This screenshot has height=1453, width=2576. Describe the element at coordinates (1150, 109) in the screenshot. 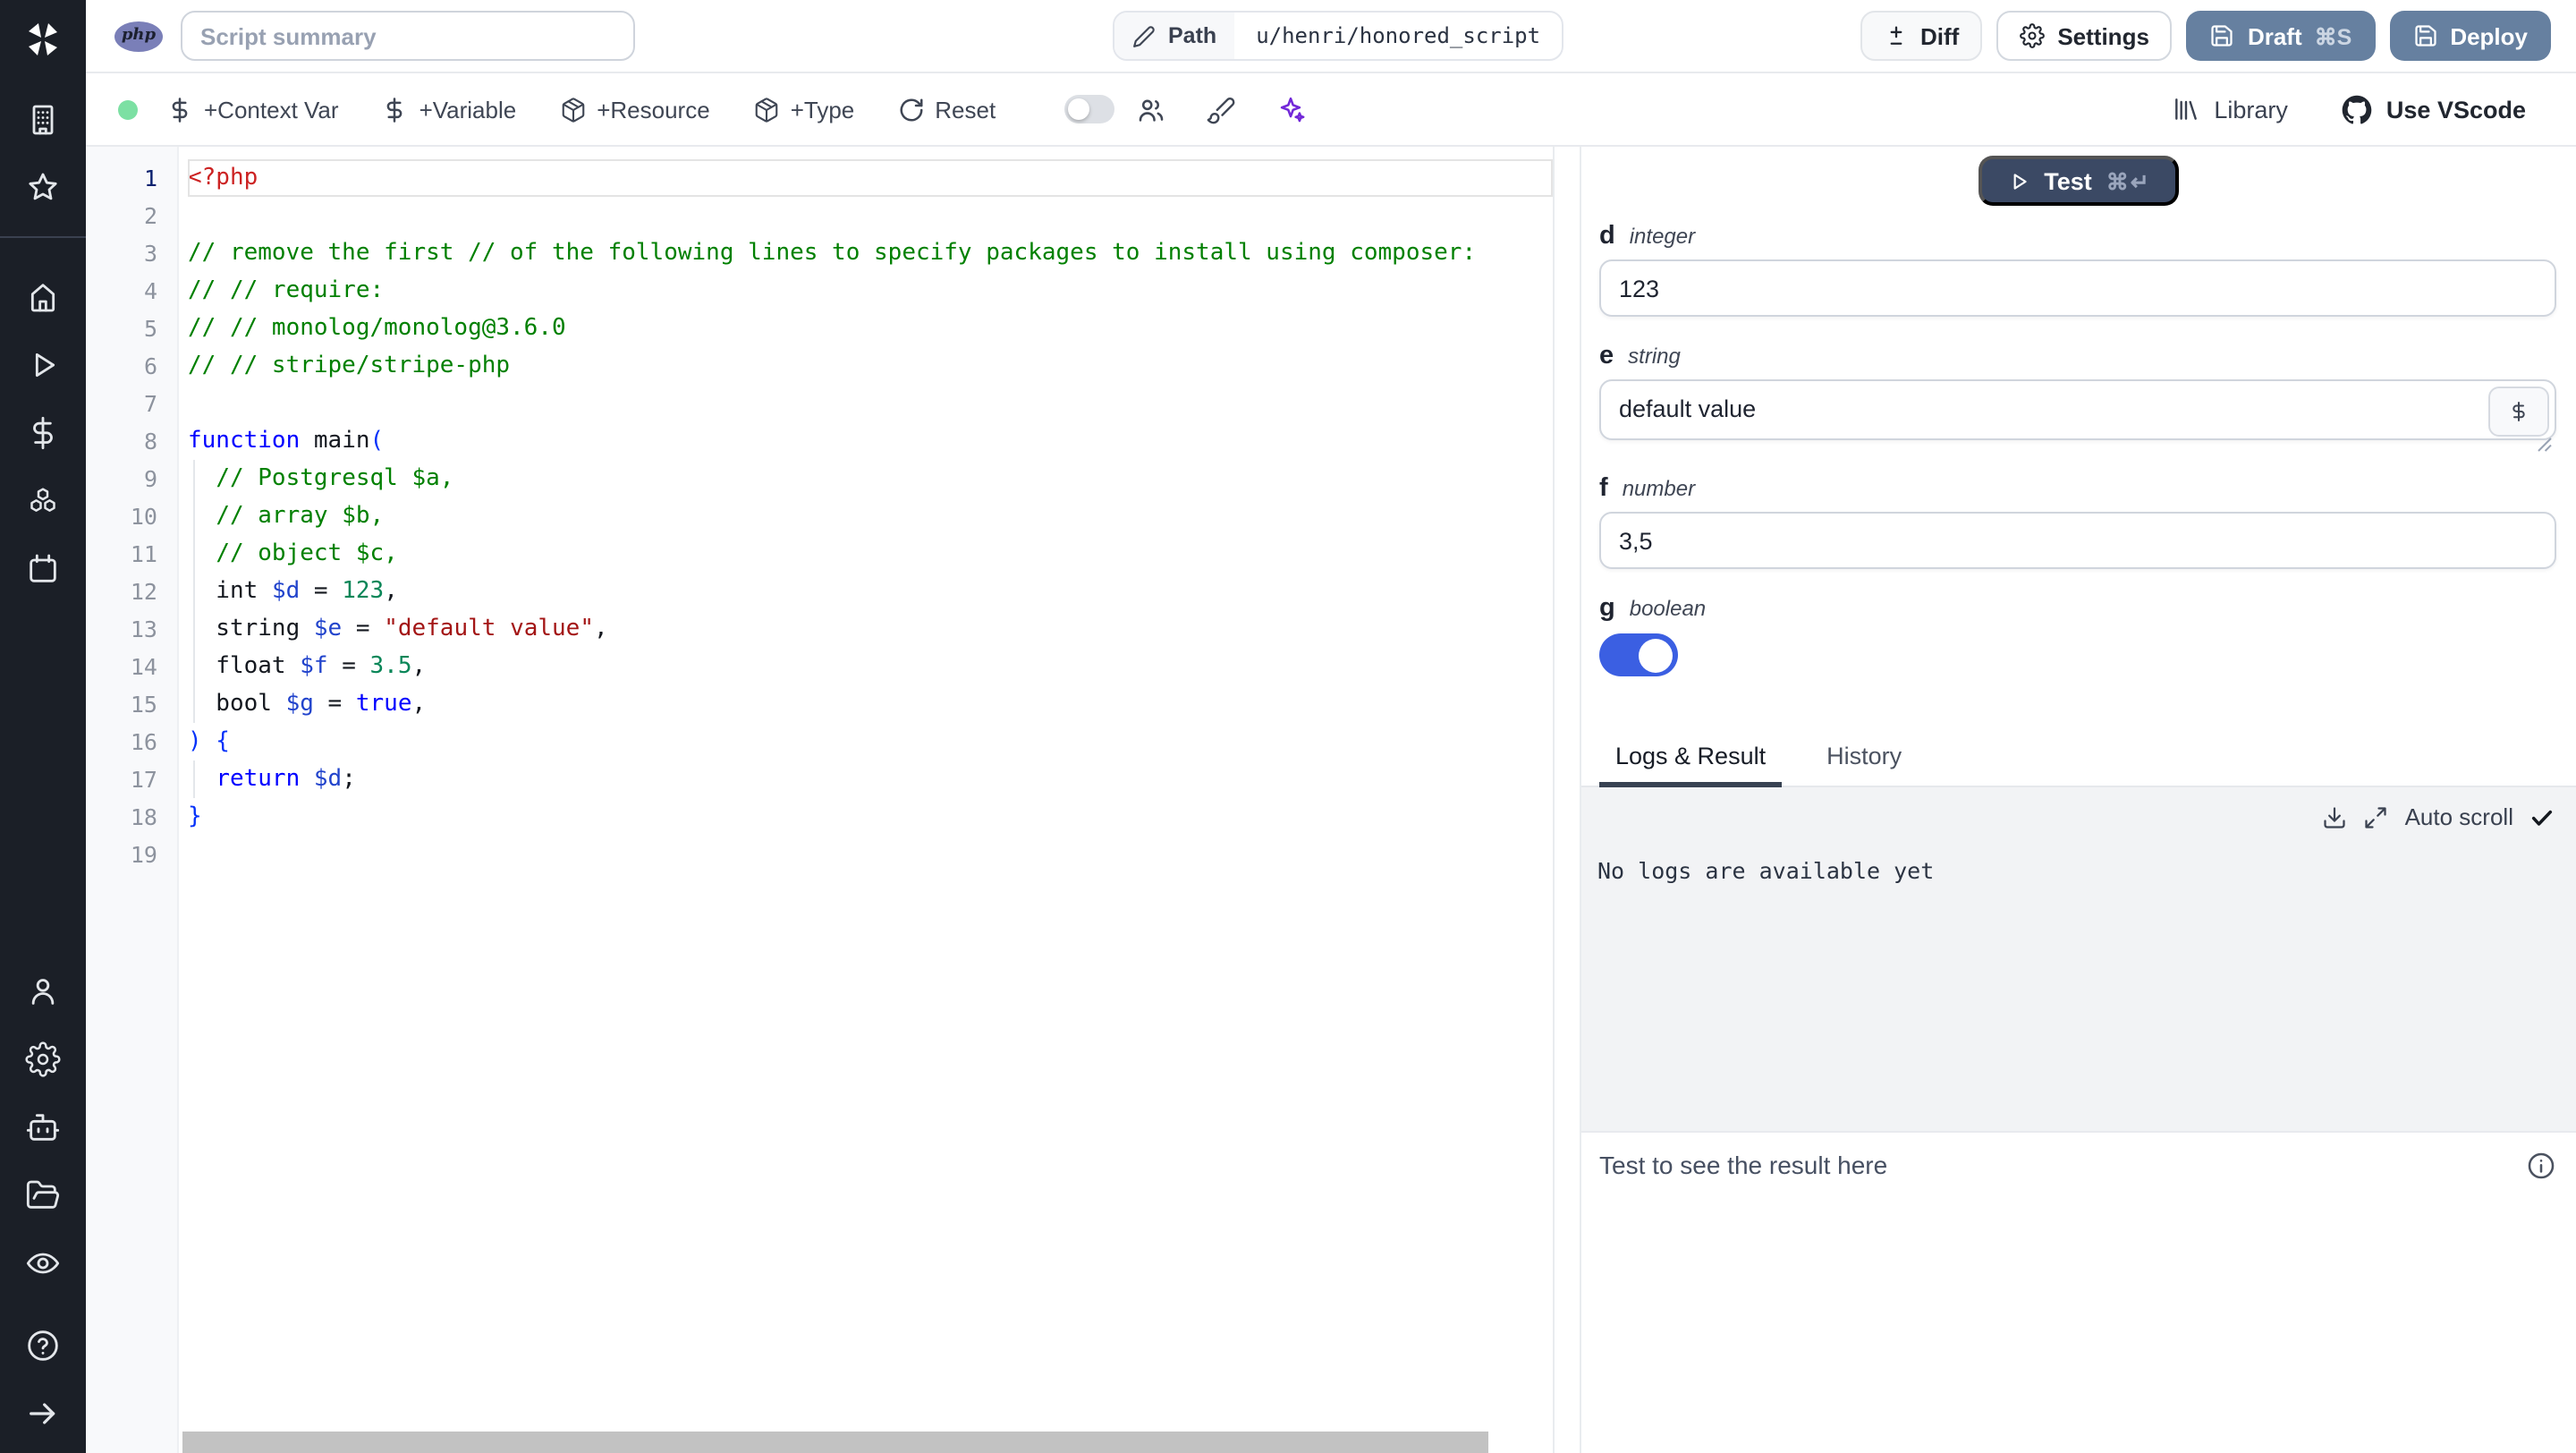

I see `users-icon` at that location.